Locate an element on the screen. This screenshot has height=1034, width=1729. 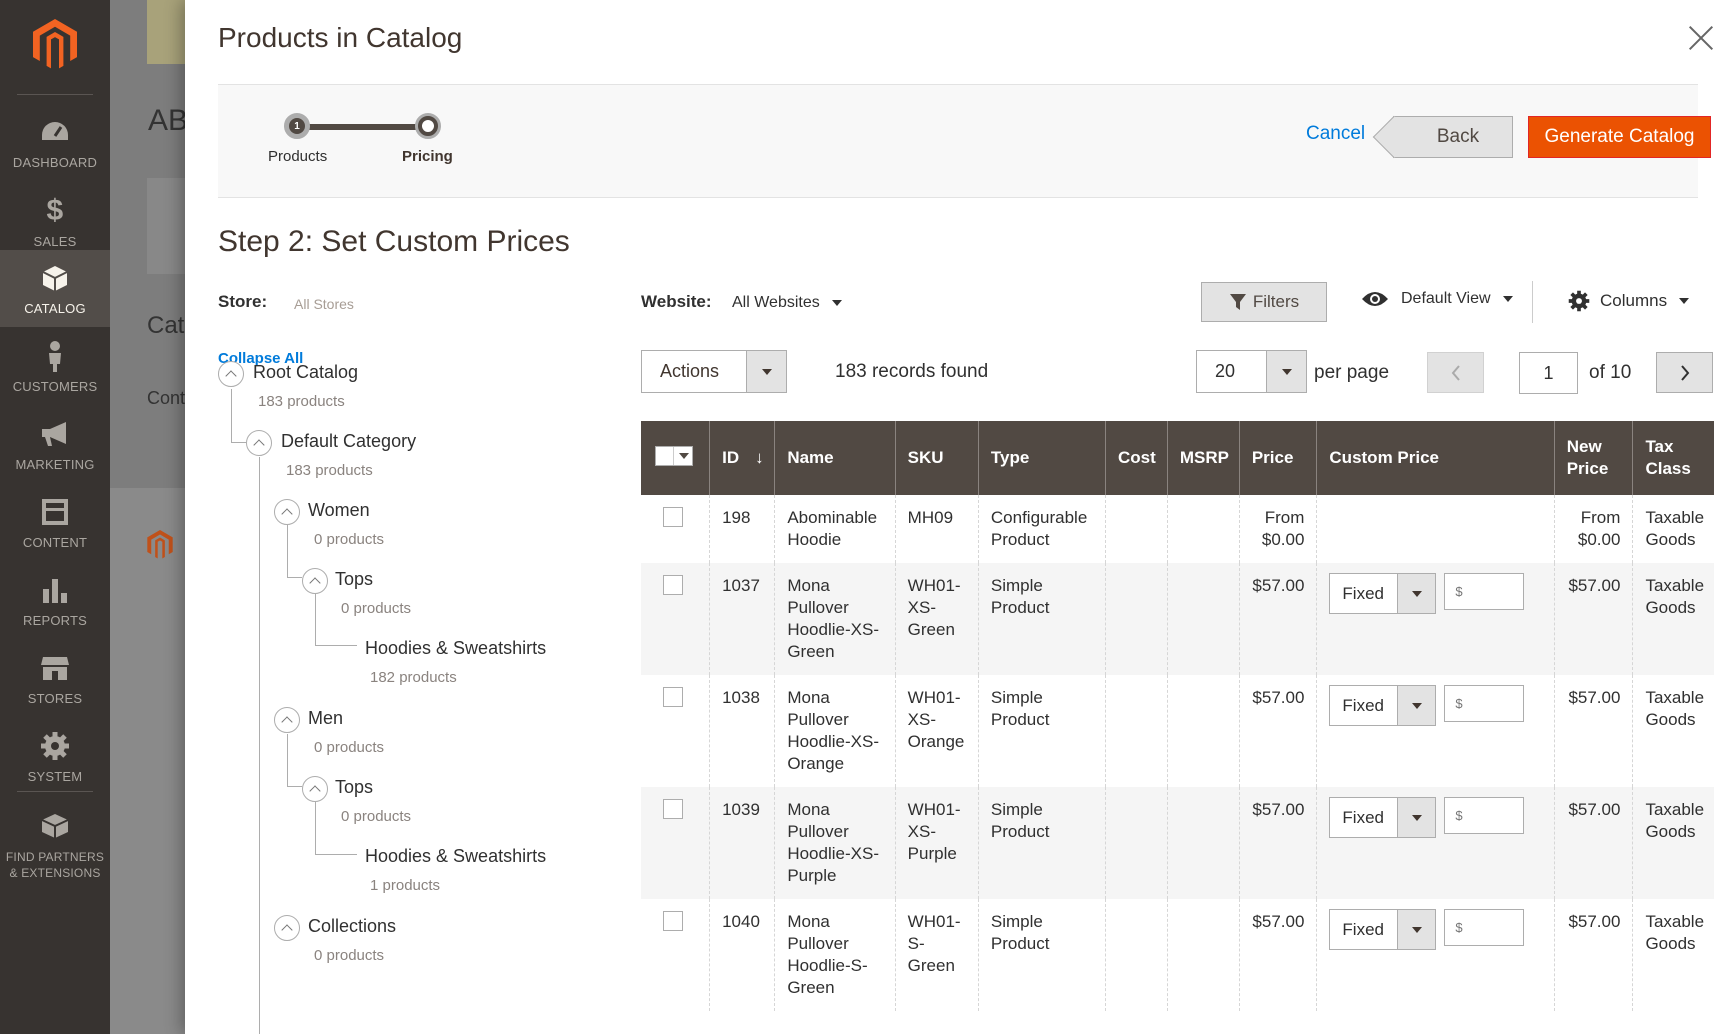
step-indicator-pricing is located at coordinates (428, 126).